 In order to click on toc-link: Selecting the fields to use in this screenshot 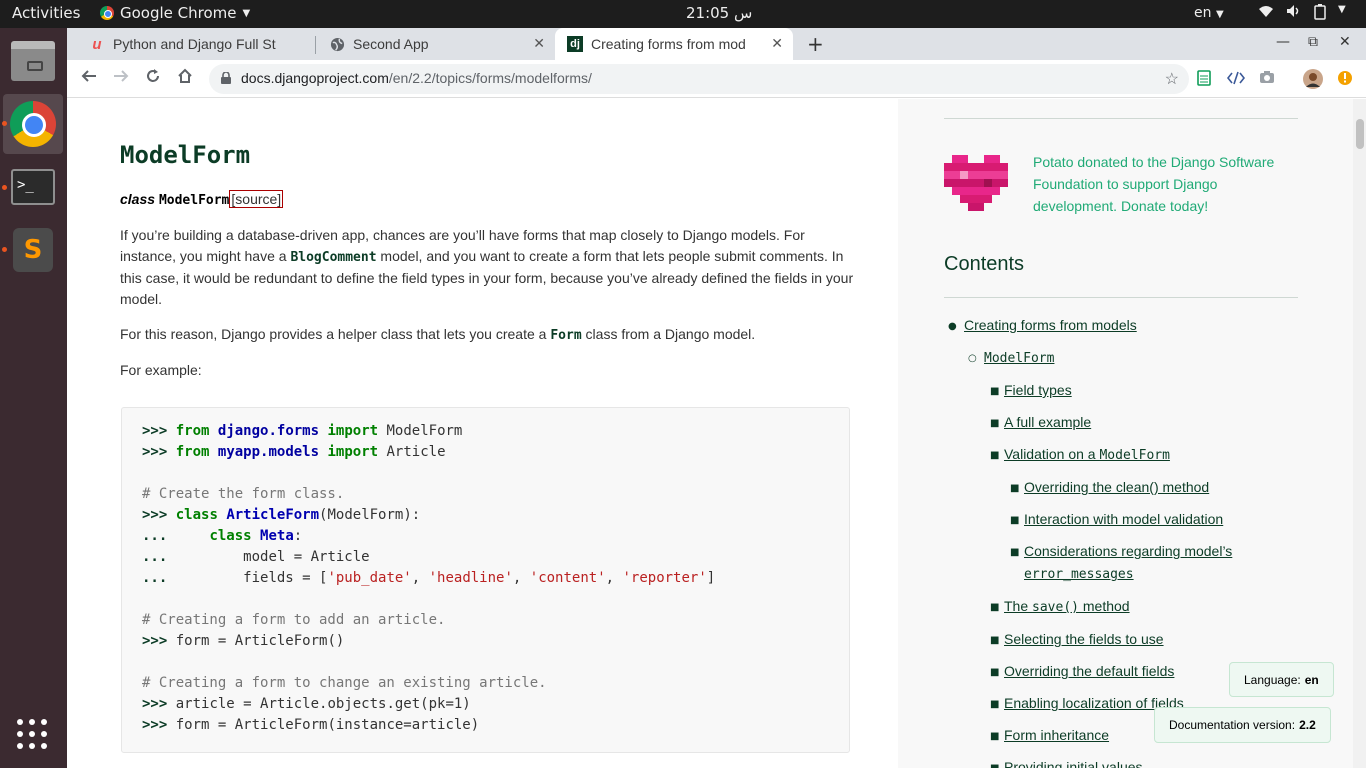, I will do `click(1084, 639)`.